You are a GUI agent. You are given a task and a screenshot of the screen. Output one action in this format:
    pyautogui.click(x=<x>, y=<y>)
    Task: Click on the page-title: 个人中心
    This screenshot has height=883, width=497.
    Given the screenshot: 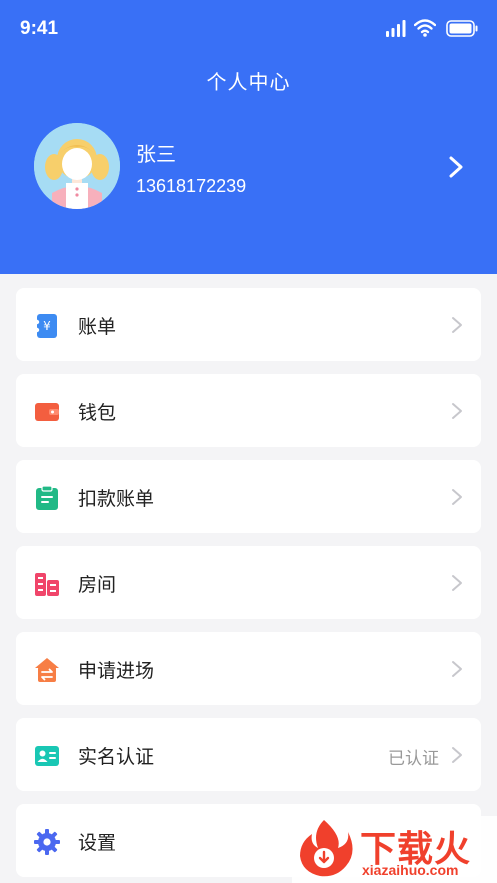 What is the action you would take?
    pyautogui.click(x=248, y=82)
    